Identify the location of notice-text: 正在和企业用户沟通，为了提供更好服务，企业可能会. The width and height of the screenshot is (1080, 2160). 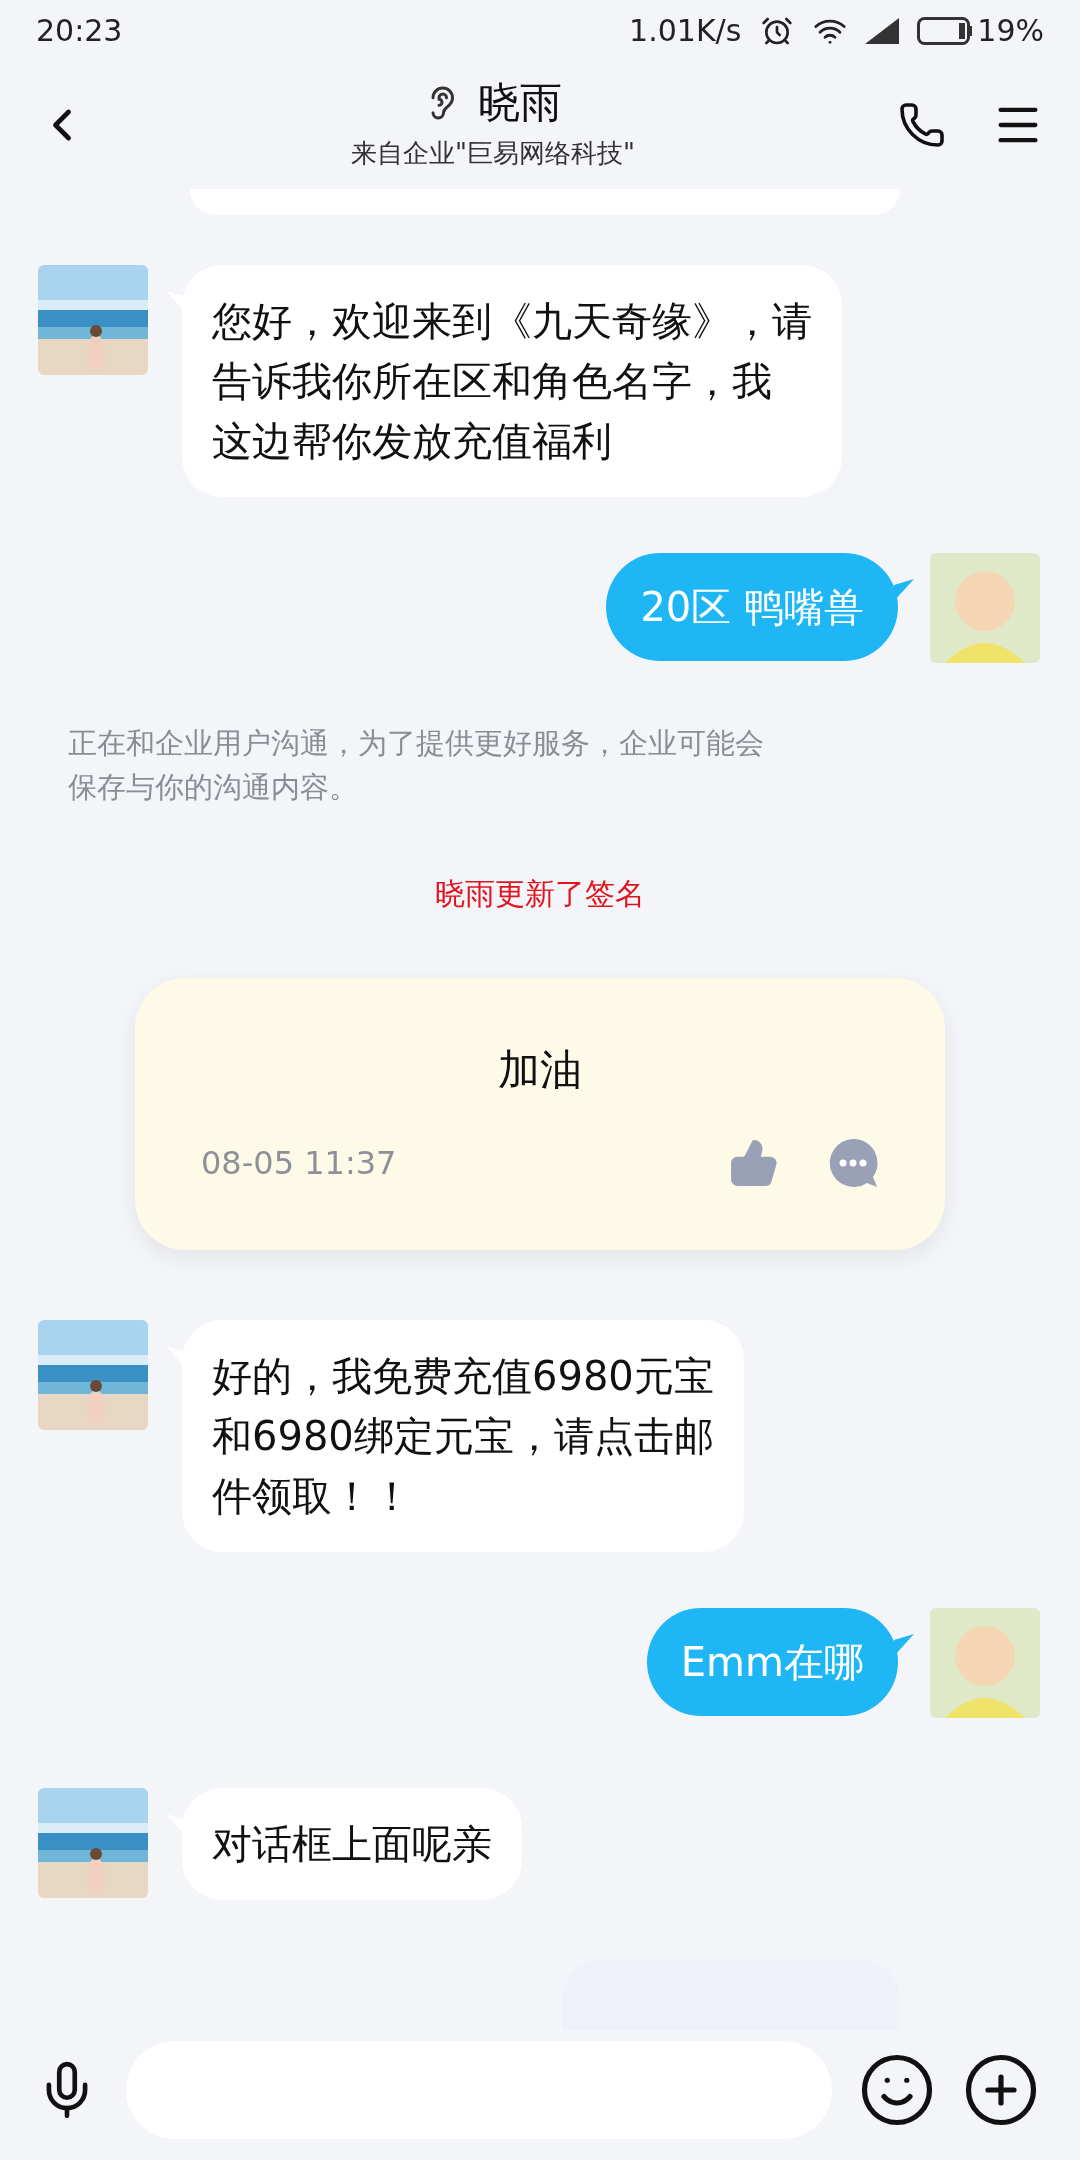
(416, 743).